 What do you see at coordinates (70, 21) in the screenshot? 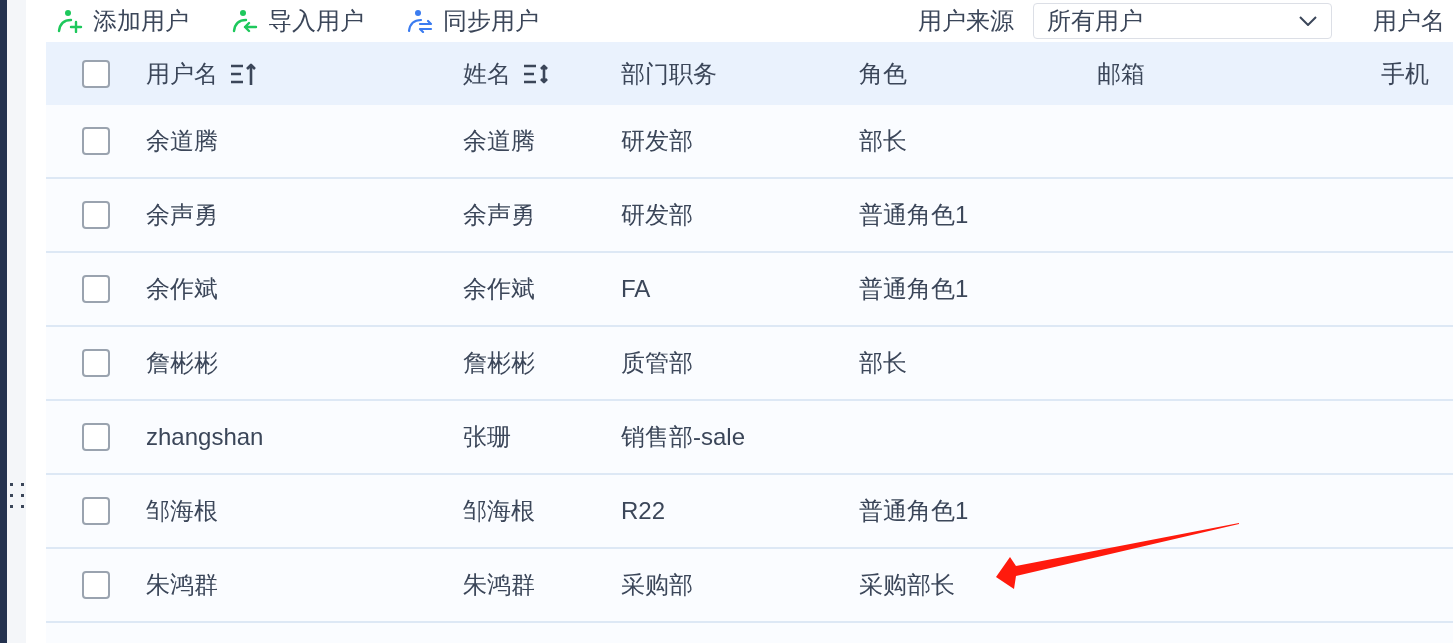
I see `user-plus-icon` at bounding box center [70, 21].